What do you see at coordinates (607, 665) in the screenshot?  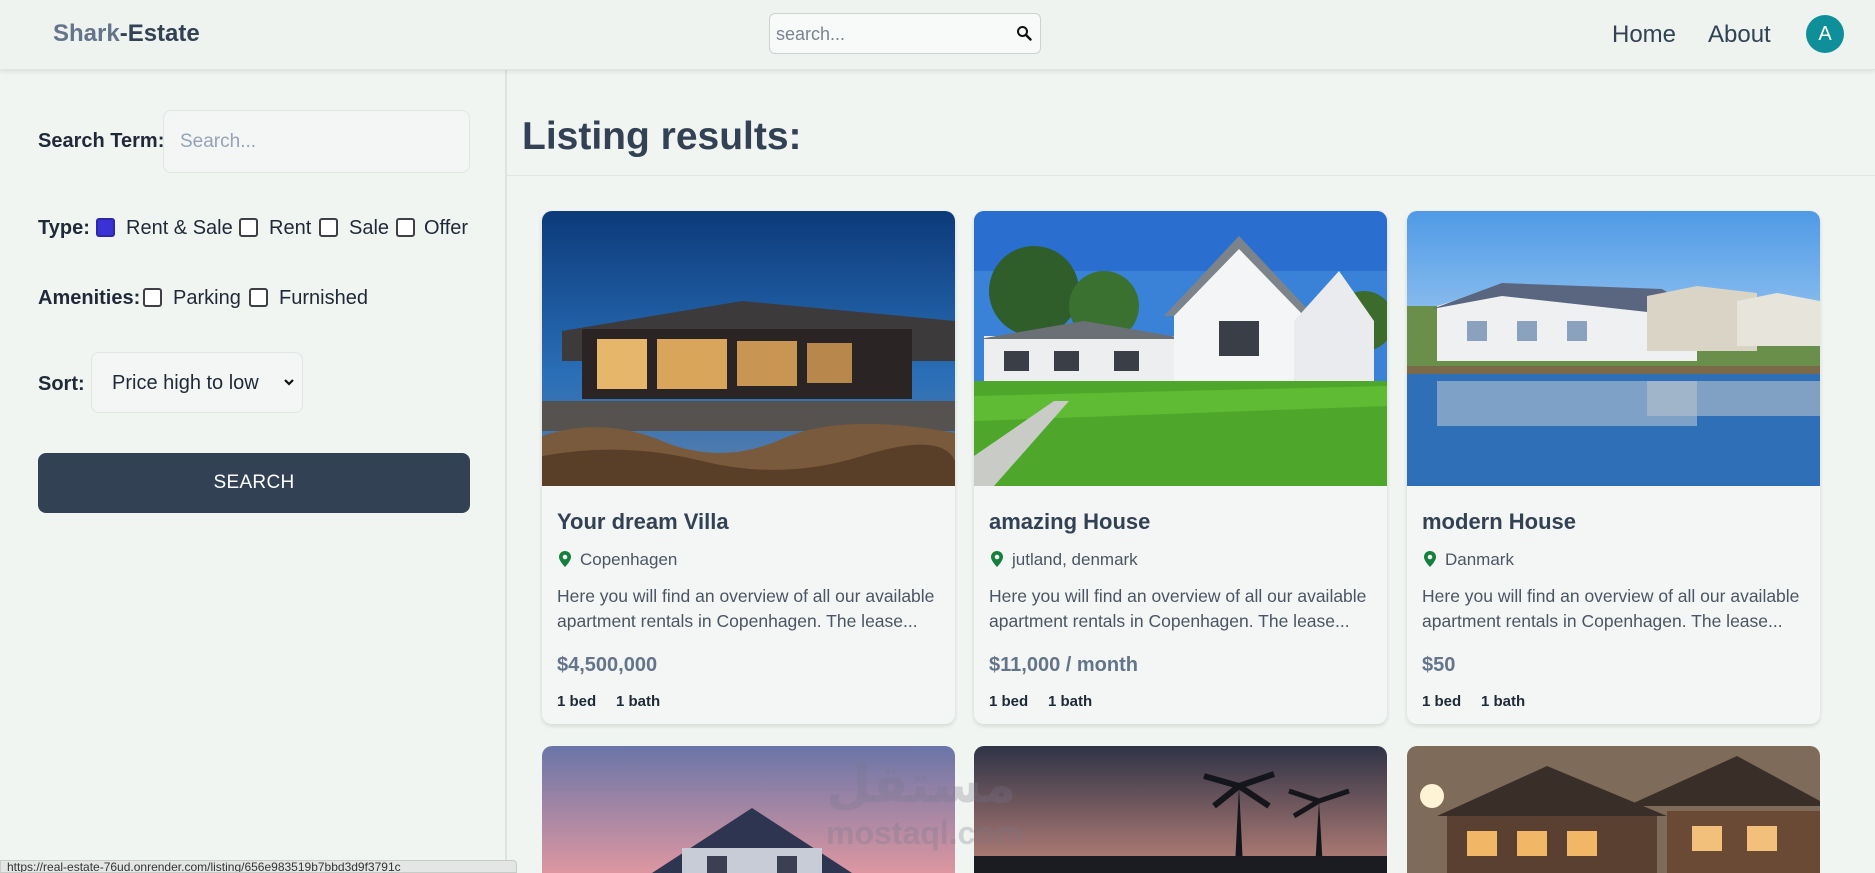 I see `listing-price: $4,500,000` at bounding box center [607, 665].